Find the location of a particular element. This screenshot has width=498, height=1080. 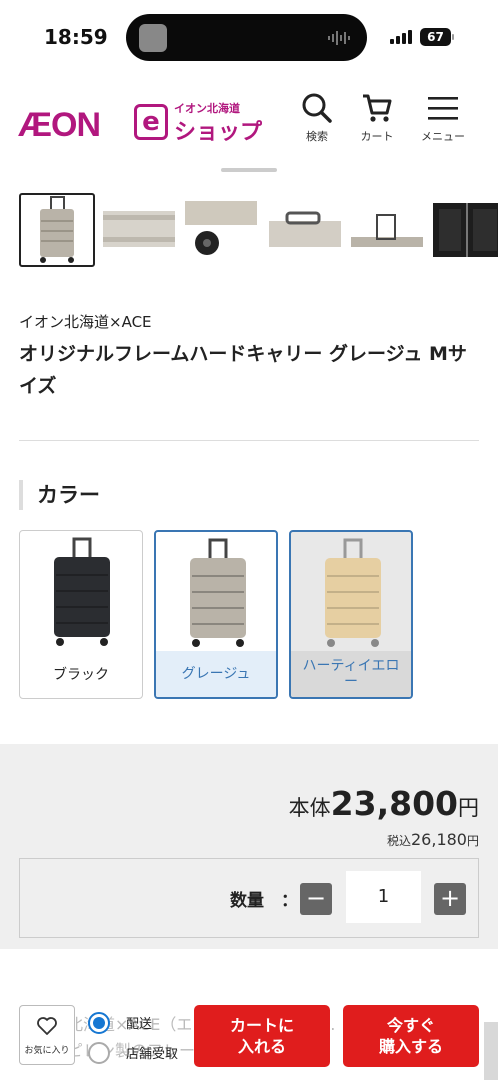

image-thumbnail-strip is located at coordinates (258, 231).